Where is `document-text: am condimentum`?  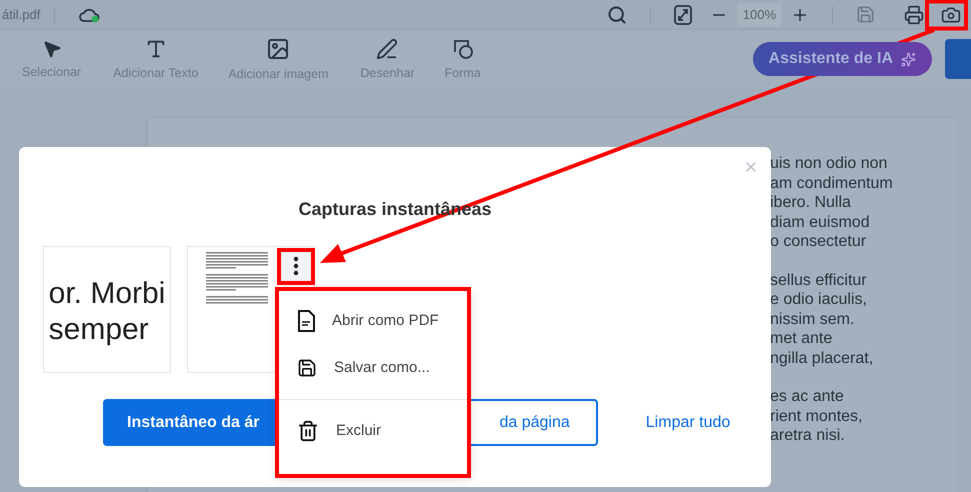 document-text: am condimentum is located at coordinates (832, 183).